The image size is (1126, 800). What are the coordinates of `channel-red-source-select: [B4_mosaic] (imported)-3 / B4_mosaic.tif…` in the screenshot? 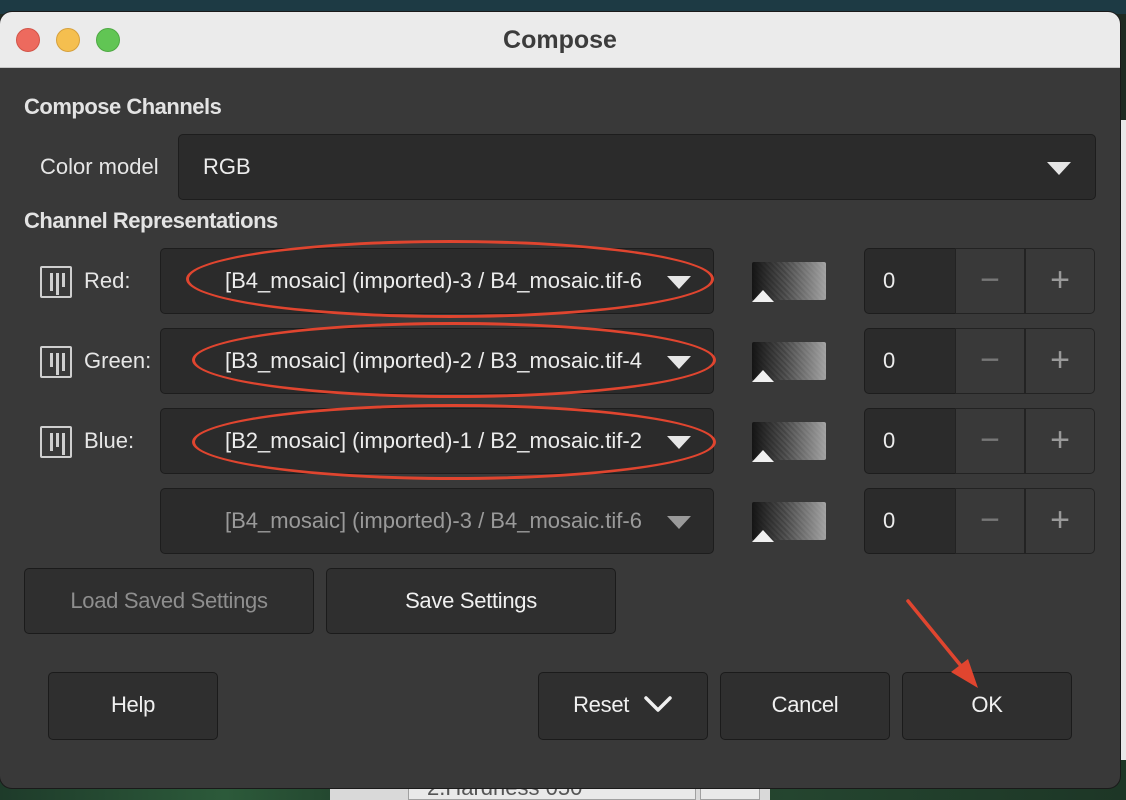 It's located at (437, 281).